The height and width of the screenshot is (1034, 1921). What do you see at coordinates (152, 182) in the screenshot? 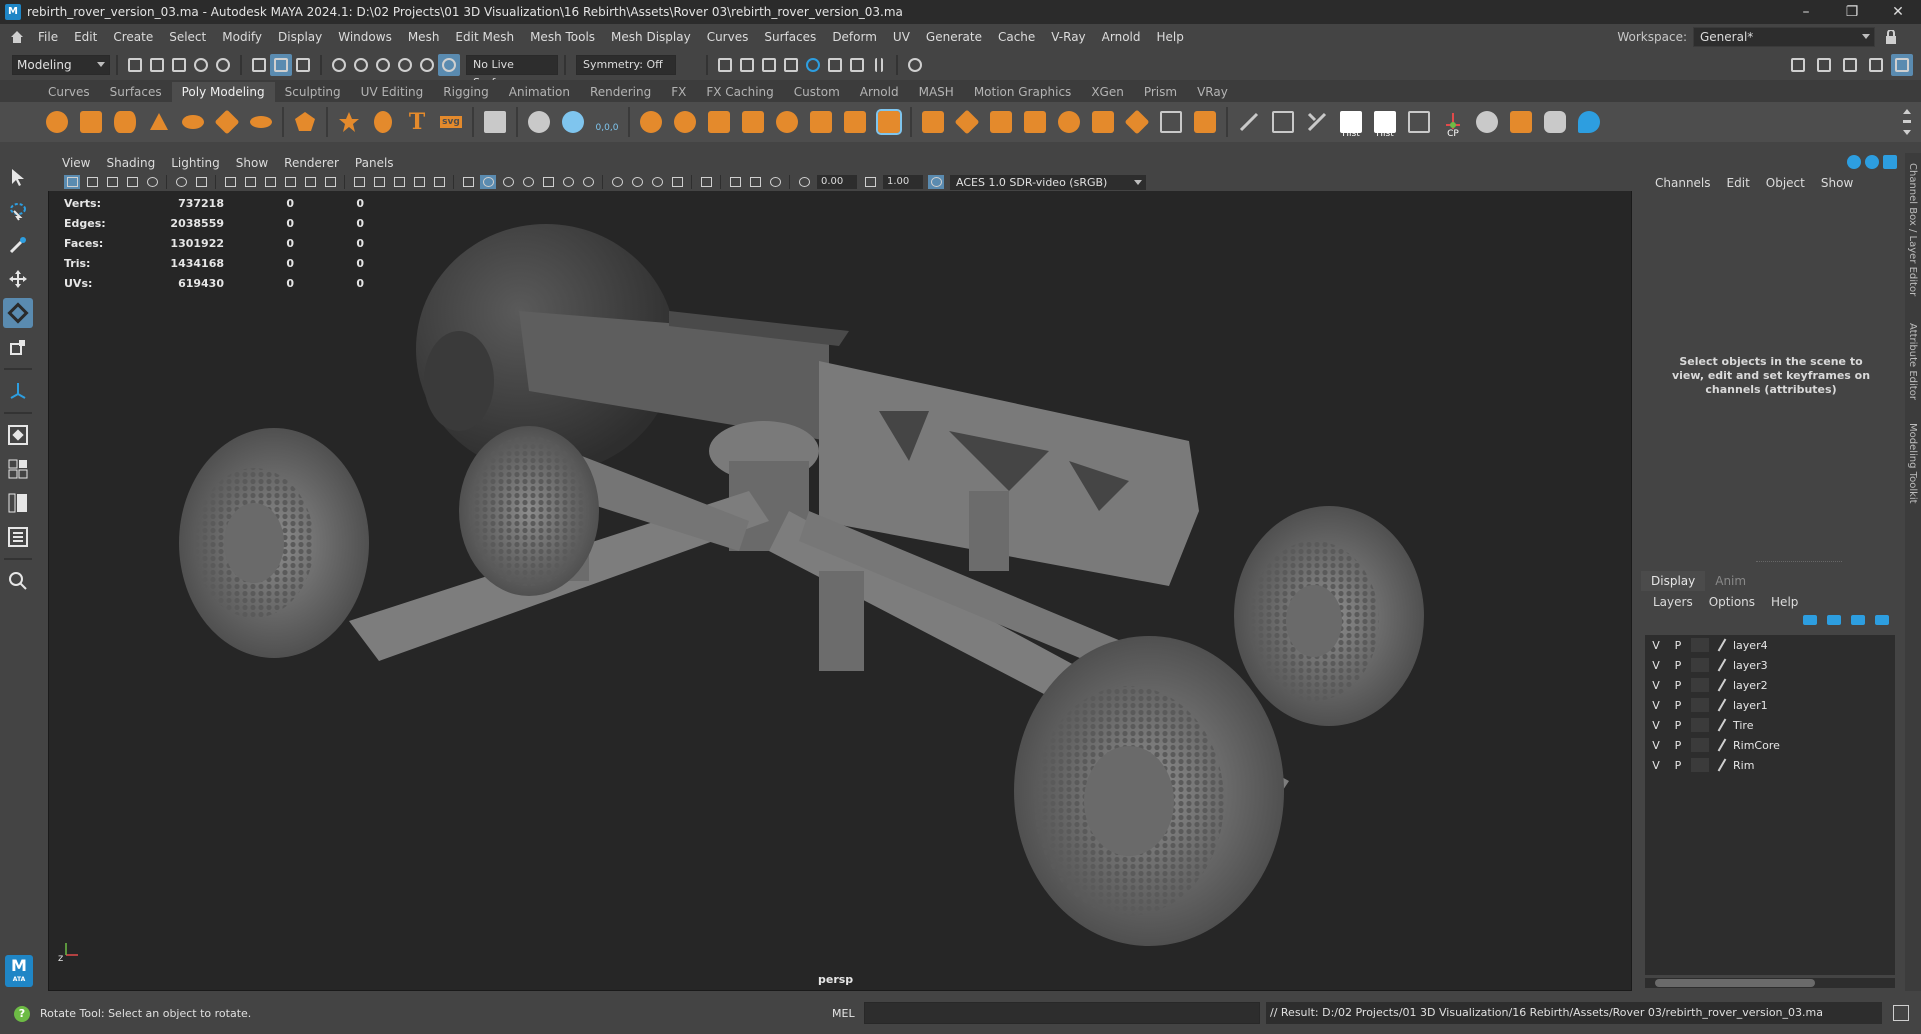
I see `two-d-pan-icon` at bounding box center [152, 182].